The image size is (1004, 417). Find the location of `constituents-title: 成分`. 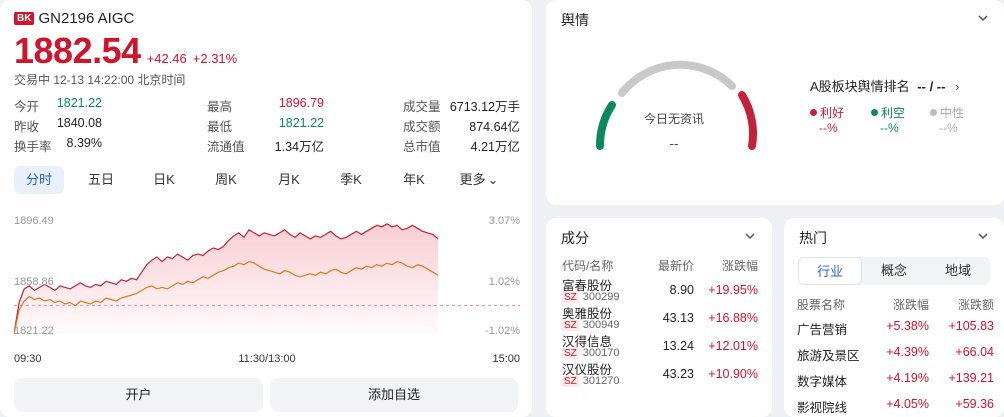

constituents-title: 成分 is located at coordinates (575, 238).